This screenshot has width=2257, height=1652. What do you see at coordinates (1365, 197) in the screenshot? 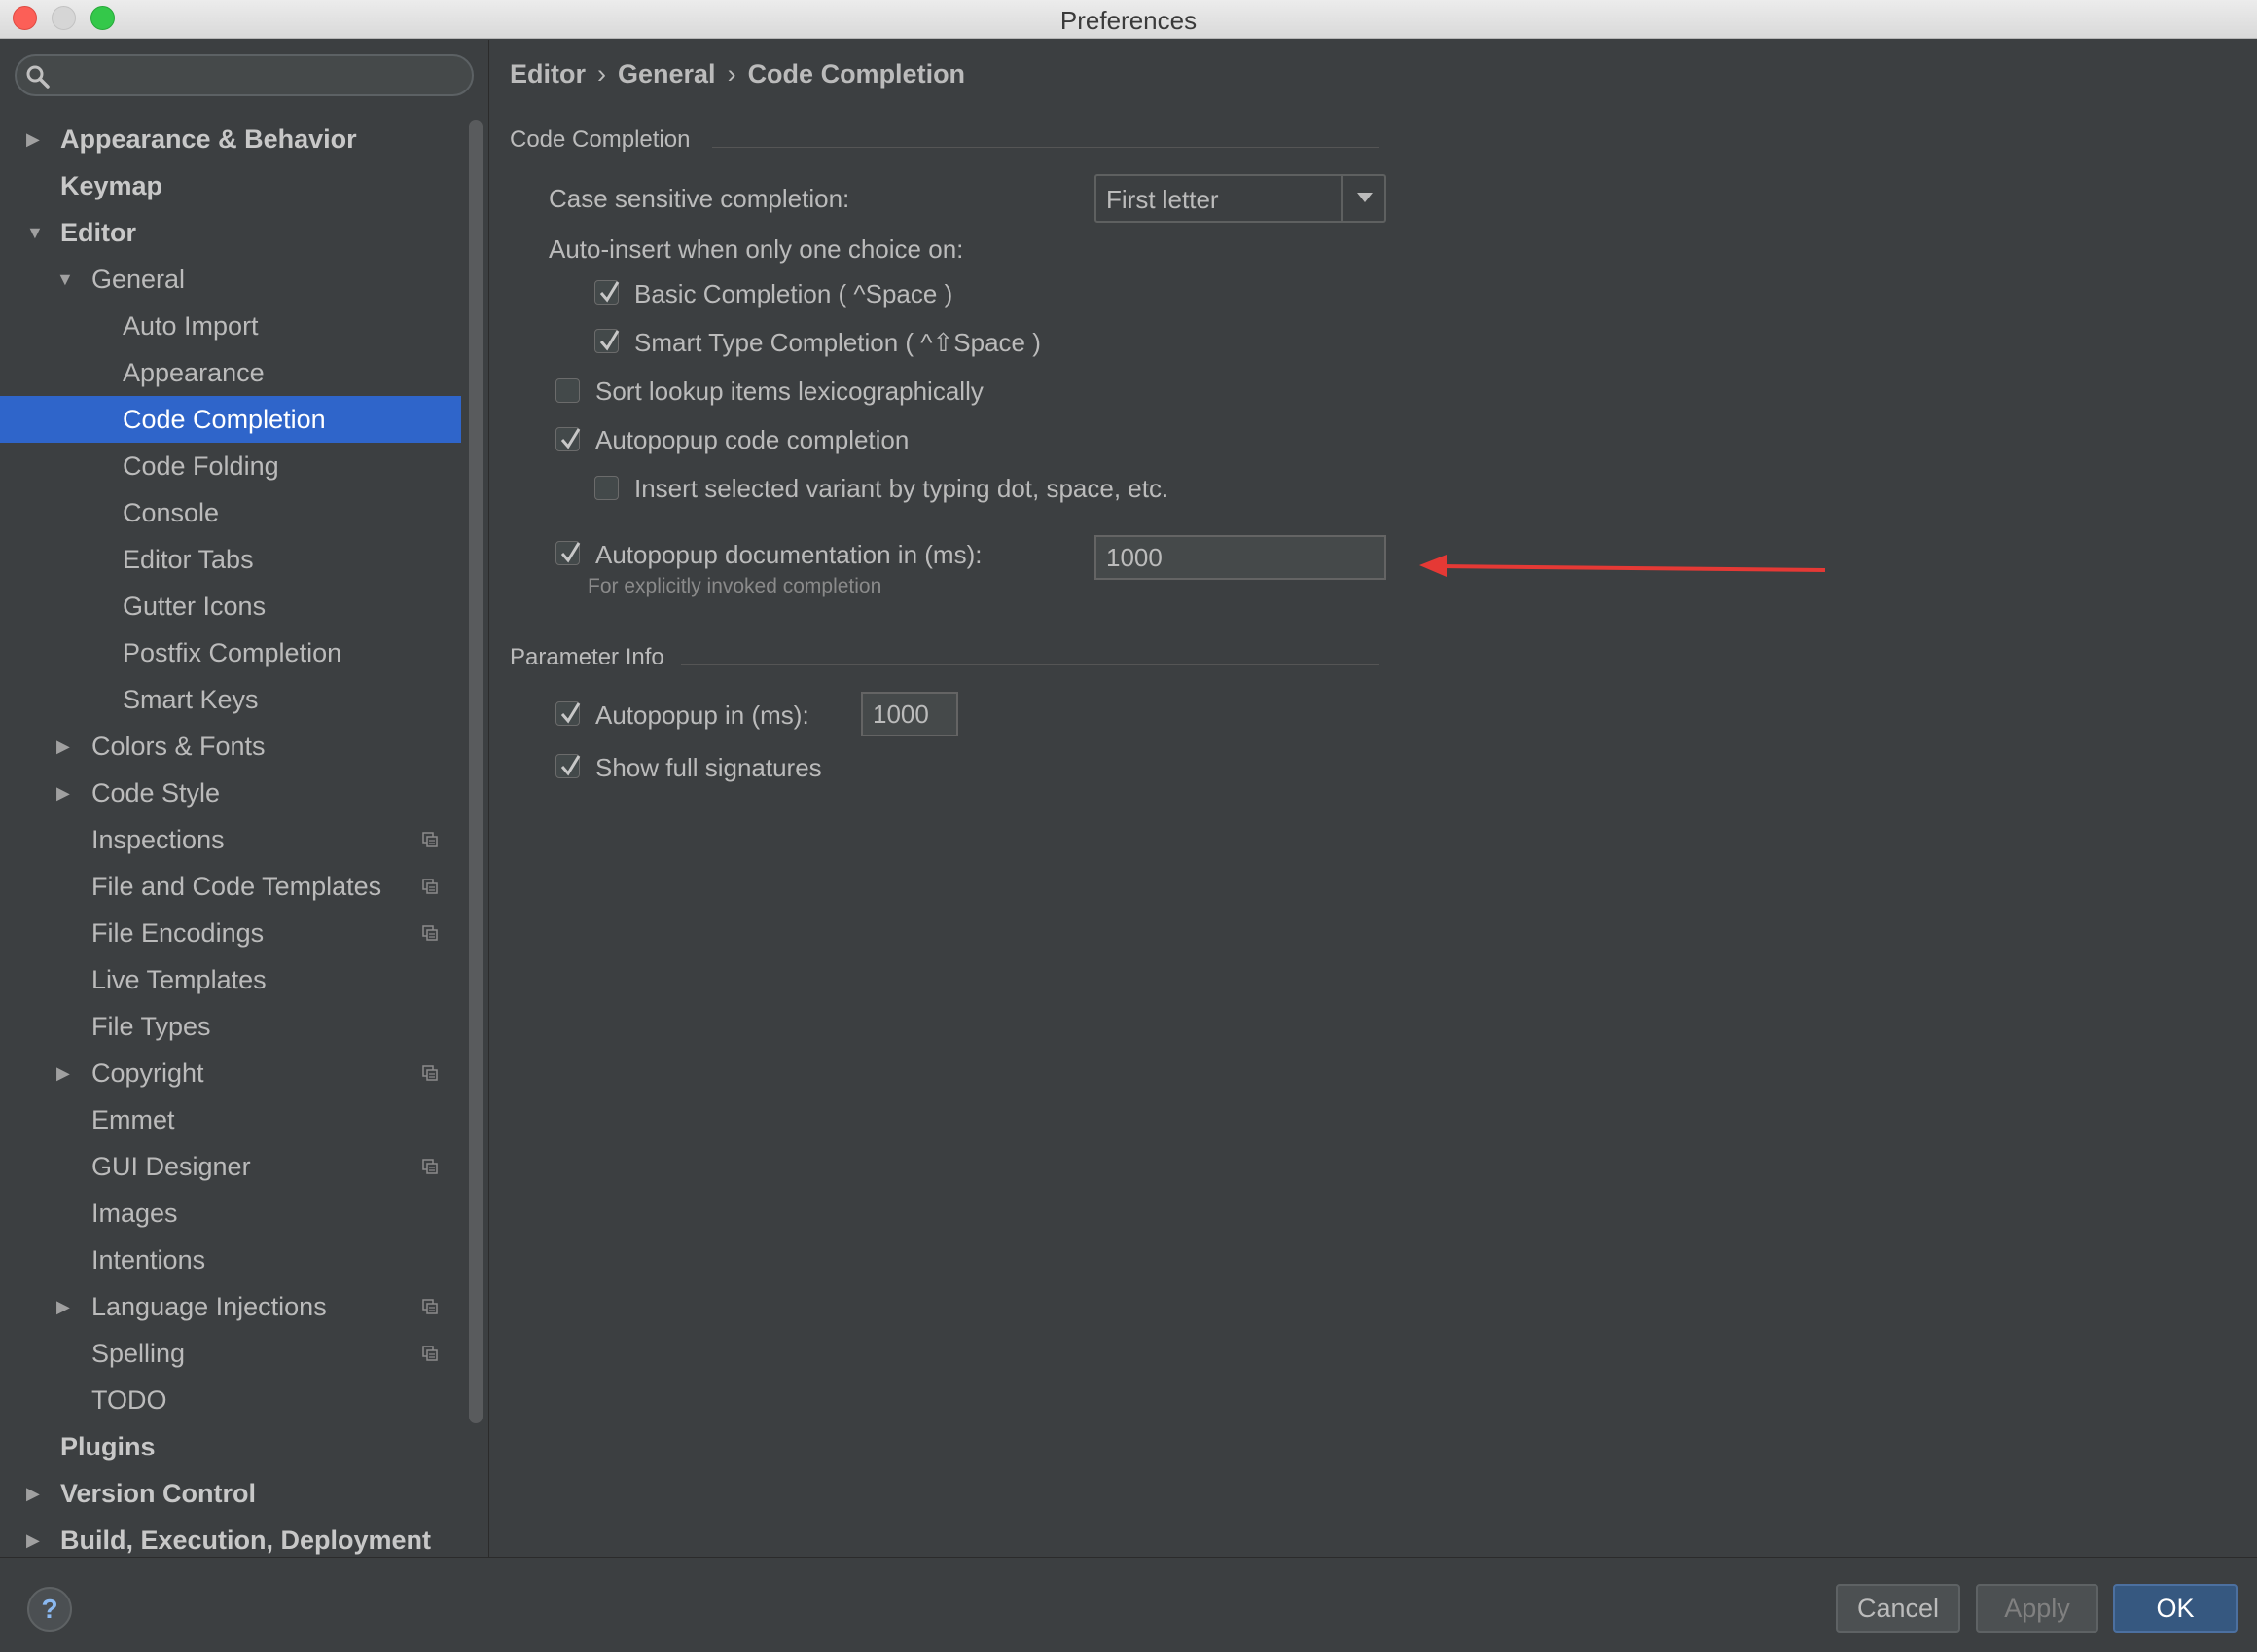
I see `chevron-down-icon` at bounding box center [1365, 197].